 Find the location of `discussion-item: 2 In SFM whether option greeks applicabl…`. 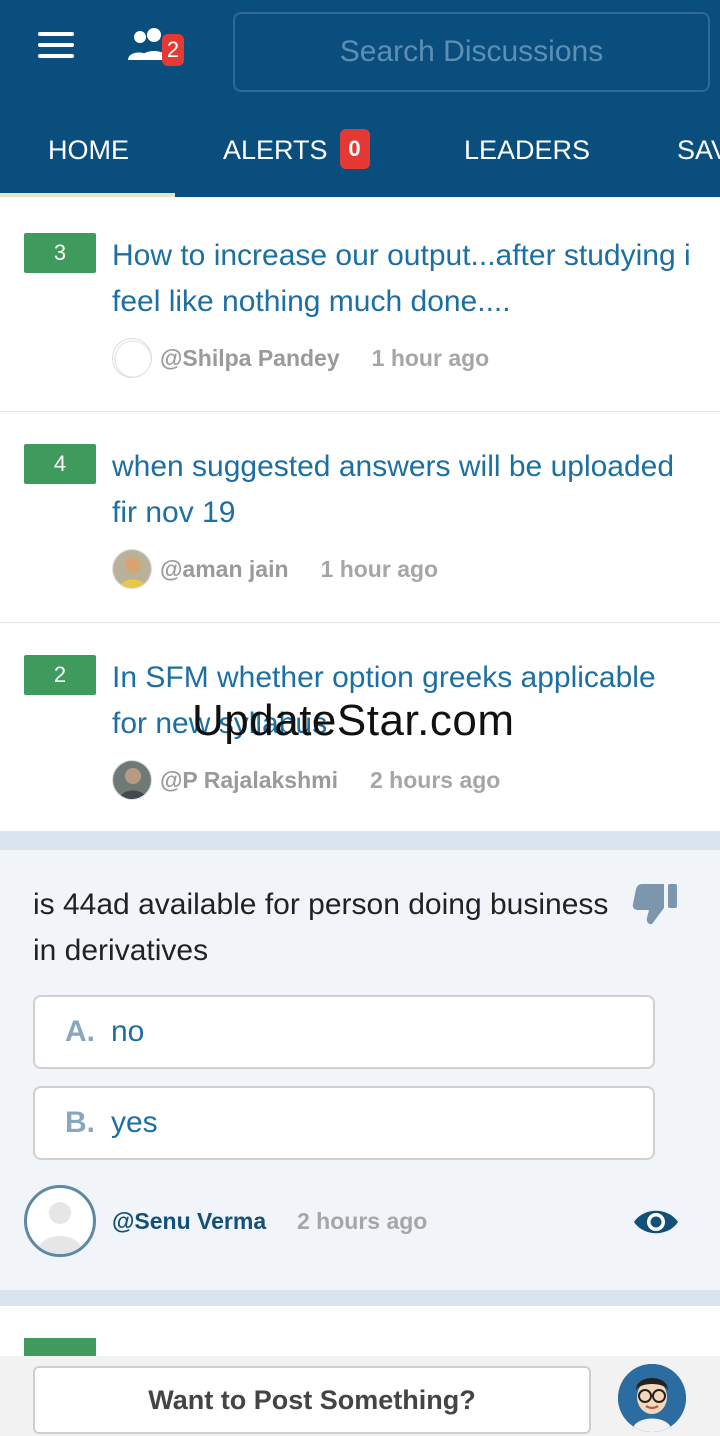

discussion-item: 2 In SFM whether option greeks applicabl… is located at coordinates (360, 727).